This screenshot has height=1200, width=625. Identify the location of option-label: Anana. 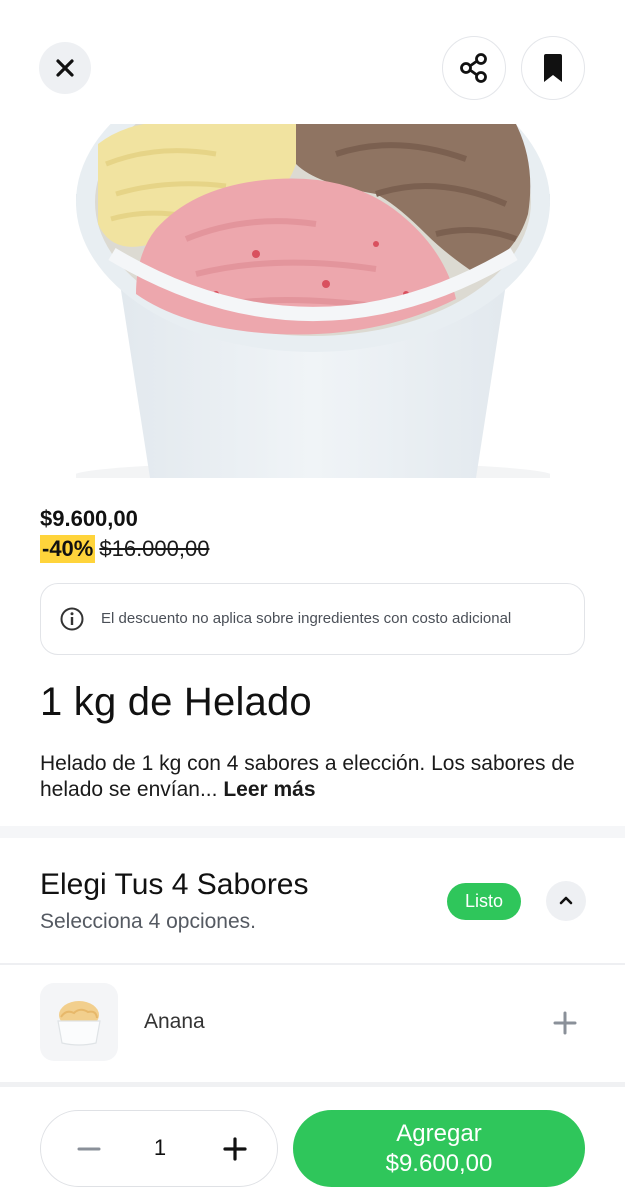
(174, 1021).